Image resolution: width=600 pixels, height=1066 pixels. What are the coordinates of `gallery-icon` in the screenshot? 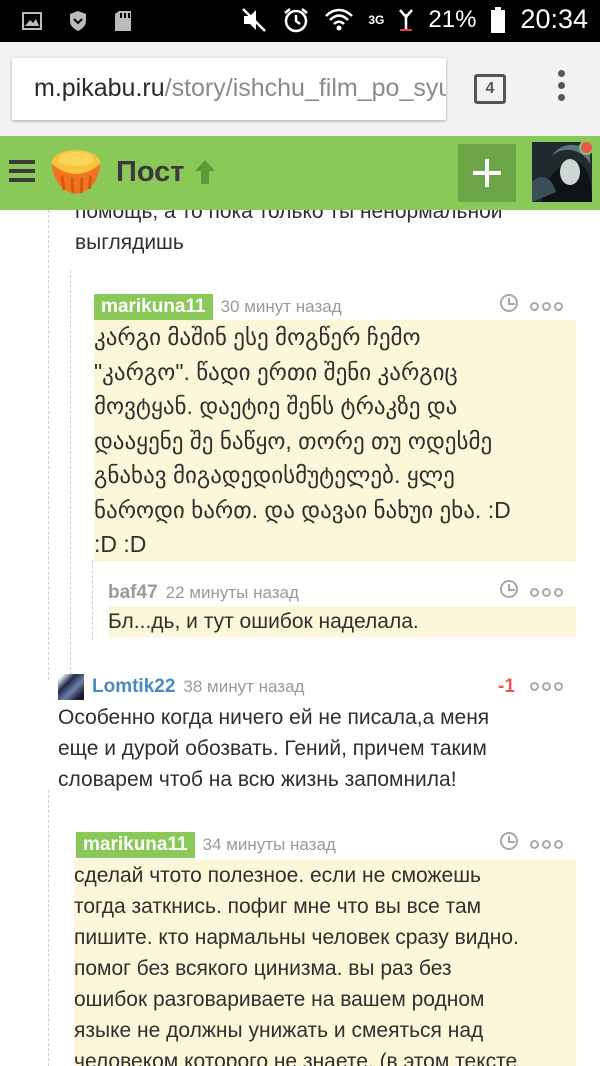 It's located at (32, 21).